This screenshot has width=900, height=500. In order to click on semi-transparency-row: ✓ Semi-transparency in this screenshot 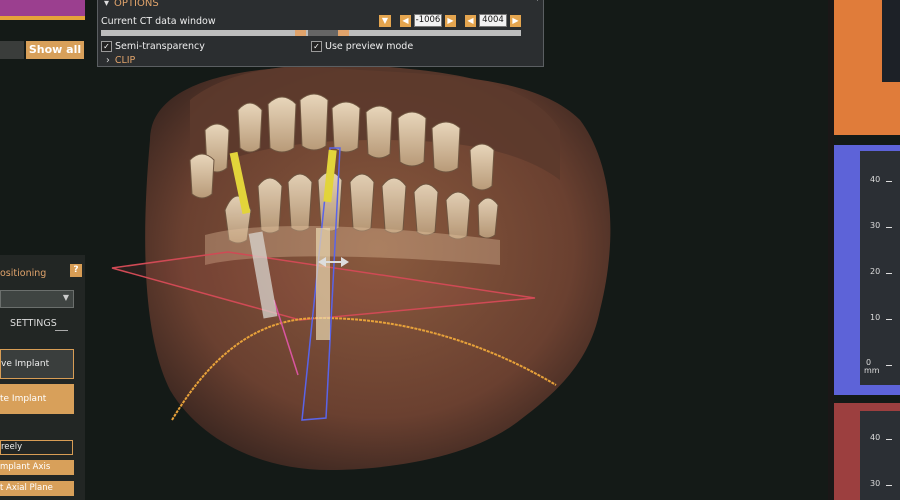, I will do `click(153, 46)`.